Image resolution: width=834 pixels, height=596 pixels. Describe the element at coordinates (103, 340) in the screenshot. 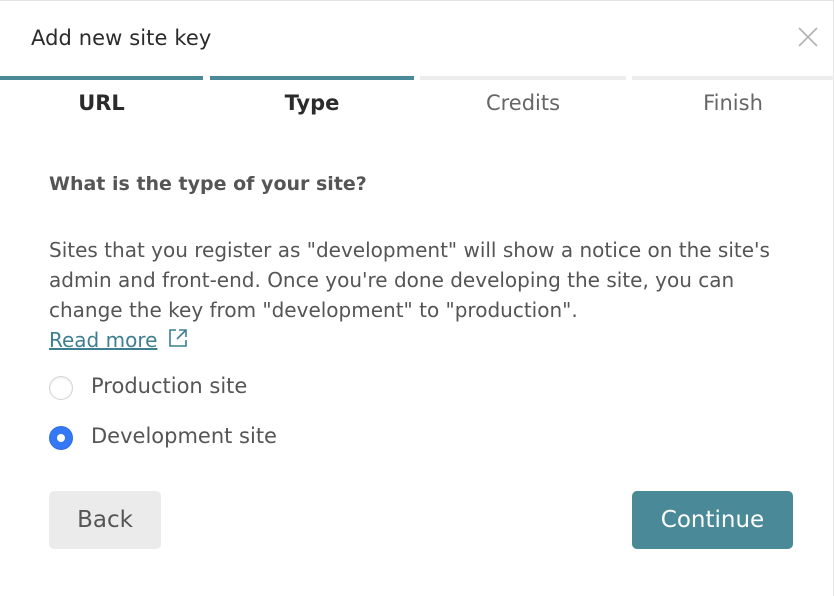

I see `read-more-link: Read more` at that location.